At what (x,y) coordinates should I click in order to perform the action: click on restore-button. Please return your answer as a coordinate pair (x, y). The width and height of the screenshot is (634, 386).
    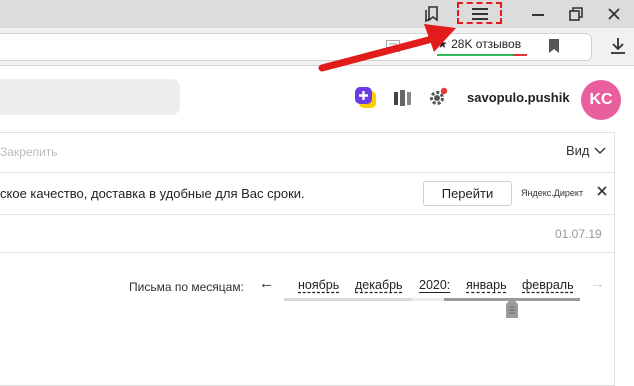
    Looking at the image, I should click on (576, 14).